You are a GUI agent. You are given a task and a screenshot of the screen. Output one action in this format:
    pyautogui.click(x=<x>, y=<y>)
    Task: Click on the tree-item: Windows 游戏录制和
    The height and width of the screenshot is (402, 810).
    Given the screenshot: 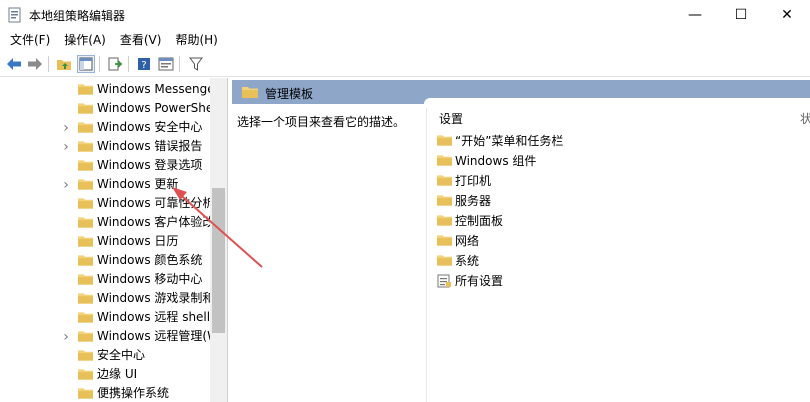 What is the action you would take?
    pyautogui.click(x=105, y=298)
    